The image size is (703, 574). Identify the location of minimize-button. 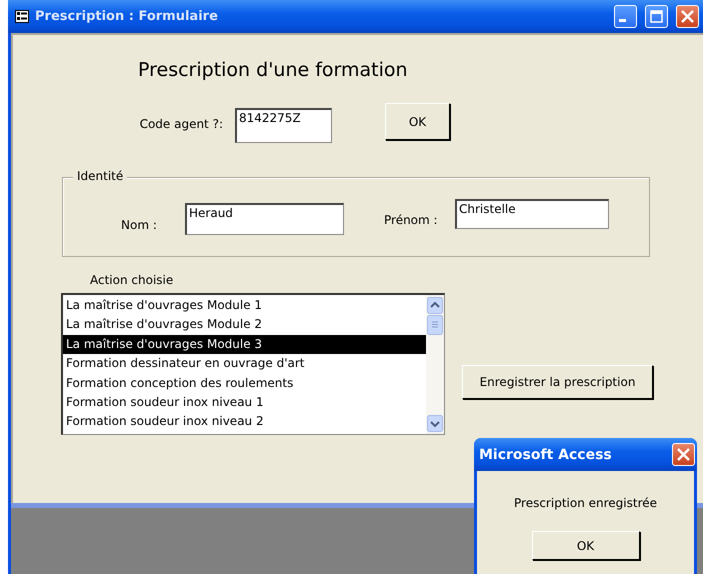
(625, 16).